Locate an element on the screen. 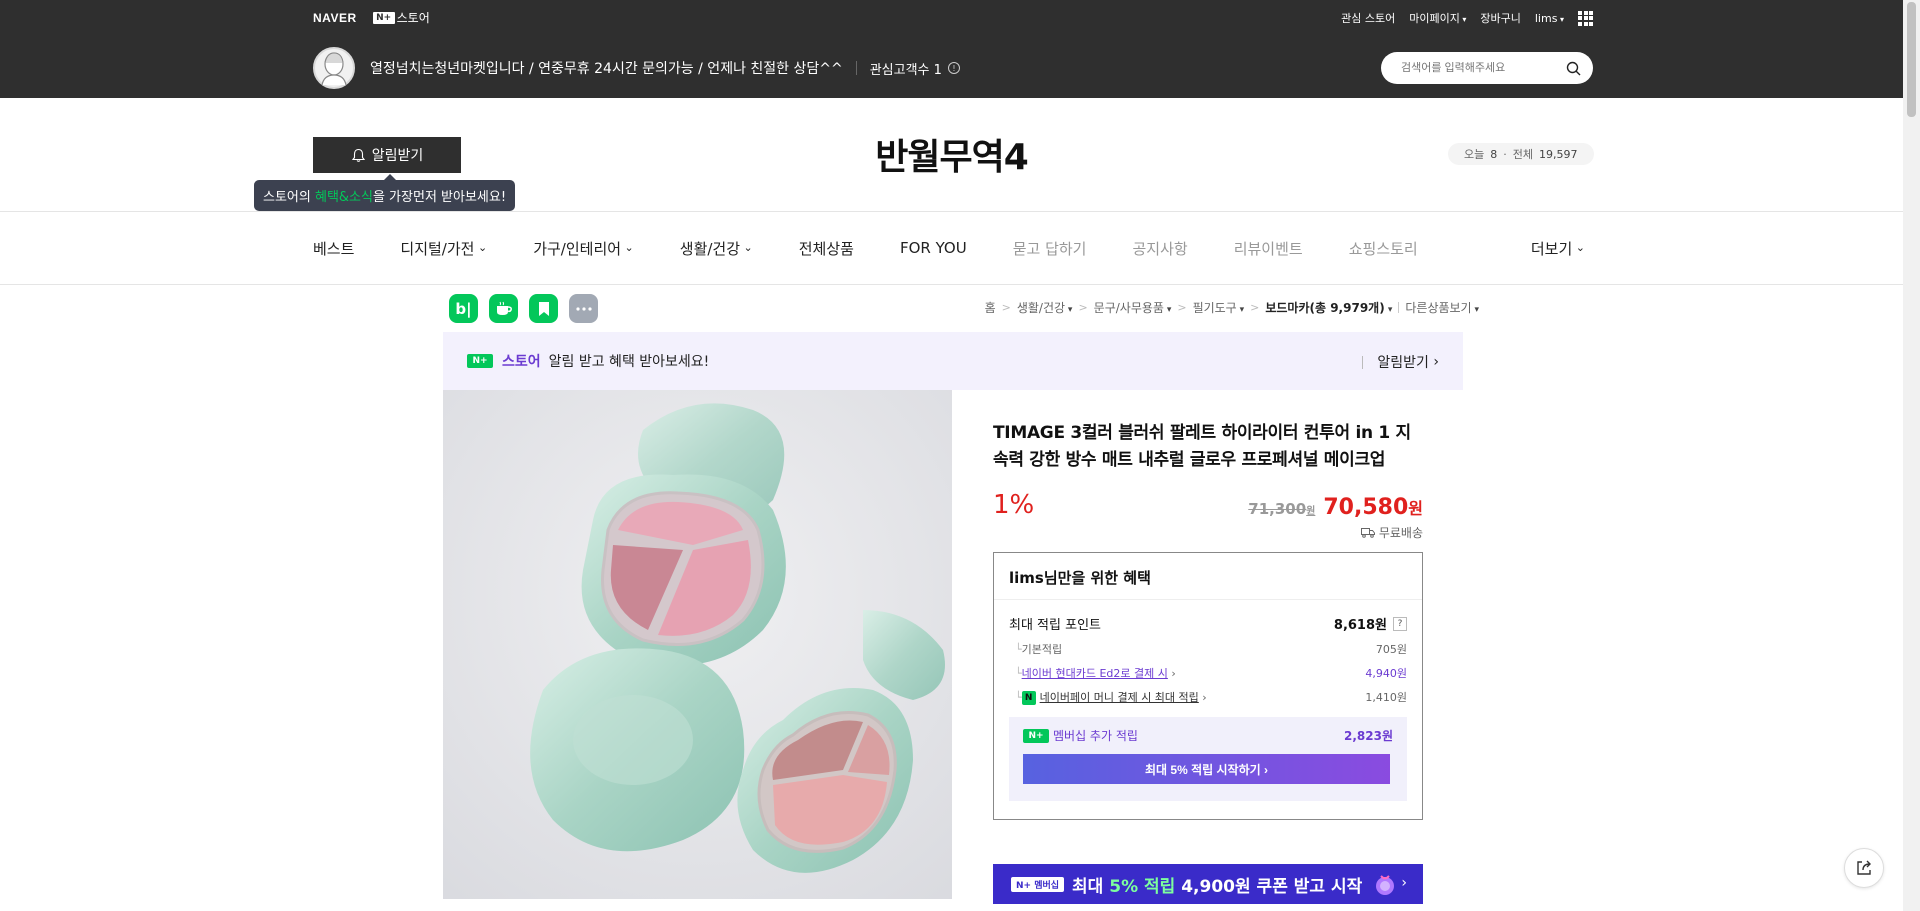 The width and height of the screenshot is (1920, 911). nav-best: 베스트 is located at coordinates (333, 248).